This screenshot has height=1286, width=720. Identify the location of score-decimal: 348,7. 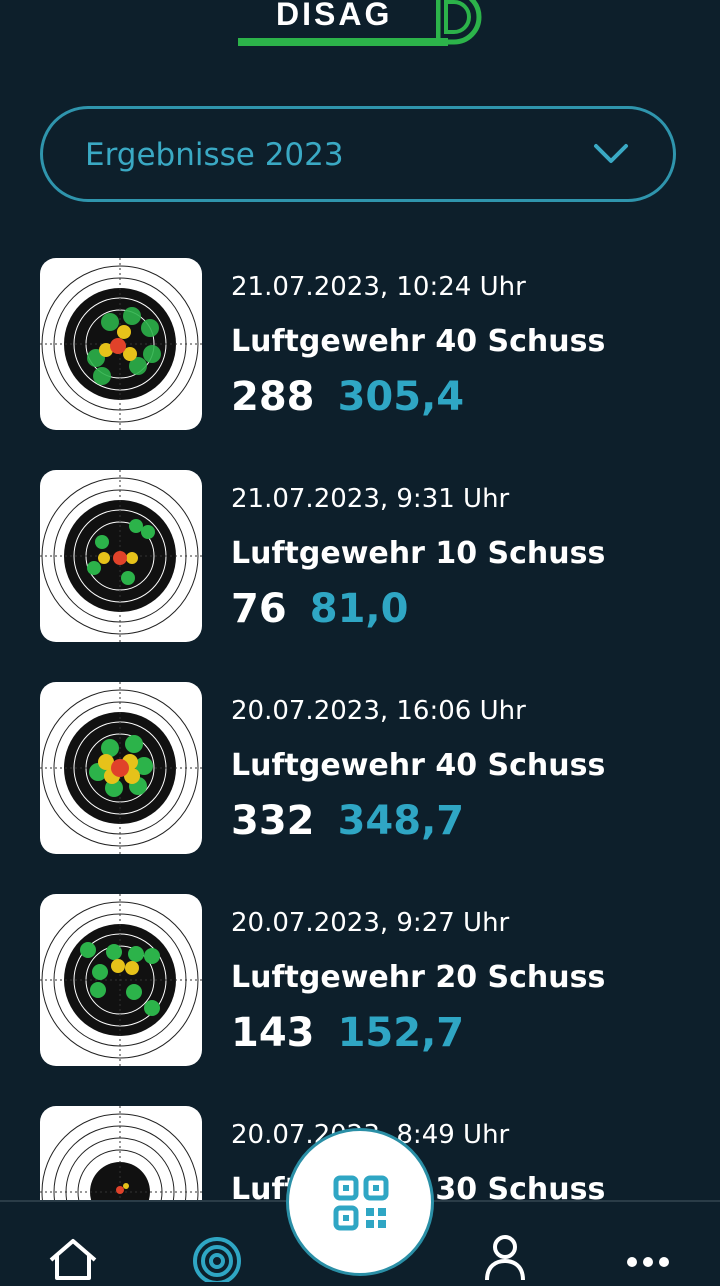
(401, 821).